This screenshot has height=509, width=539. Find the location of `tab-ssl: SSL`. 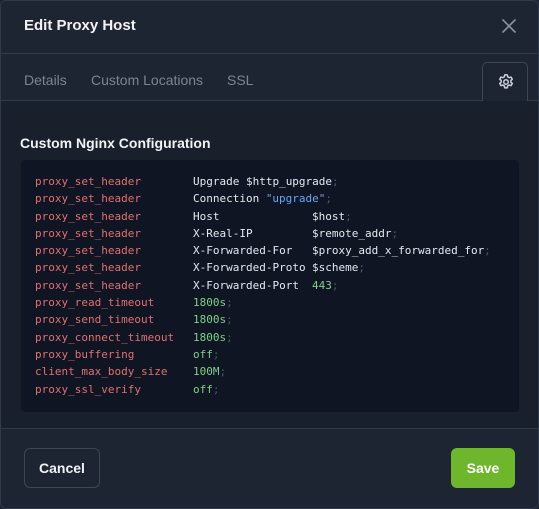

tab-ssl: SSL is located at coordinates (240, 80).